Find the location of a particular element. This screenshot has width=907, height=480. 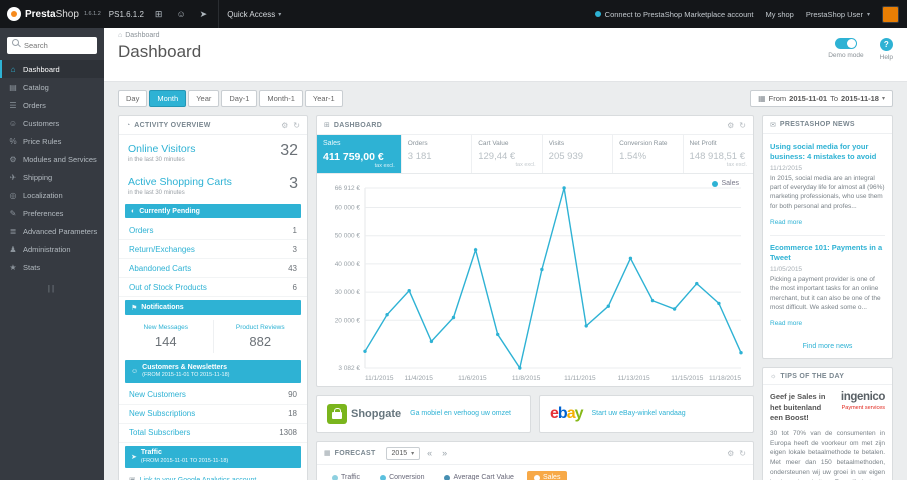

date-range-picker: ▦ From 2015-11-01 To 2015-11-18 ▾ is located at coordinates (821, 98).